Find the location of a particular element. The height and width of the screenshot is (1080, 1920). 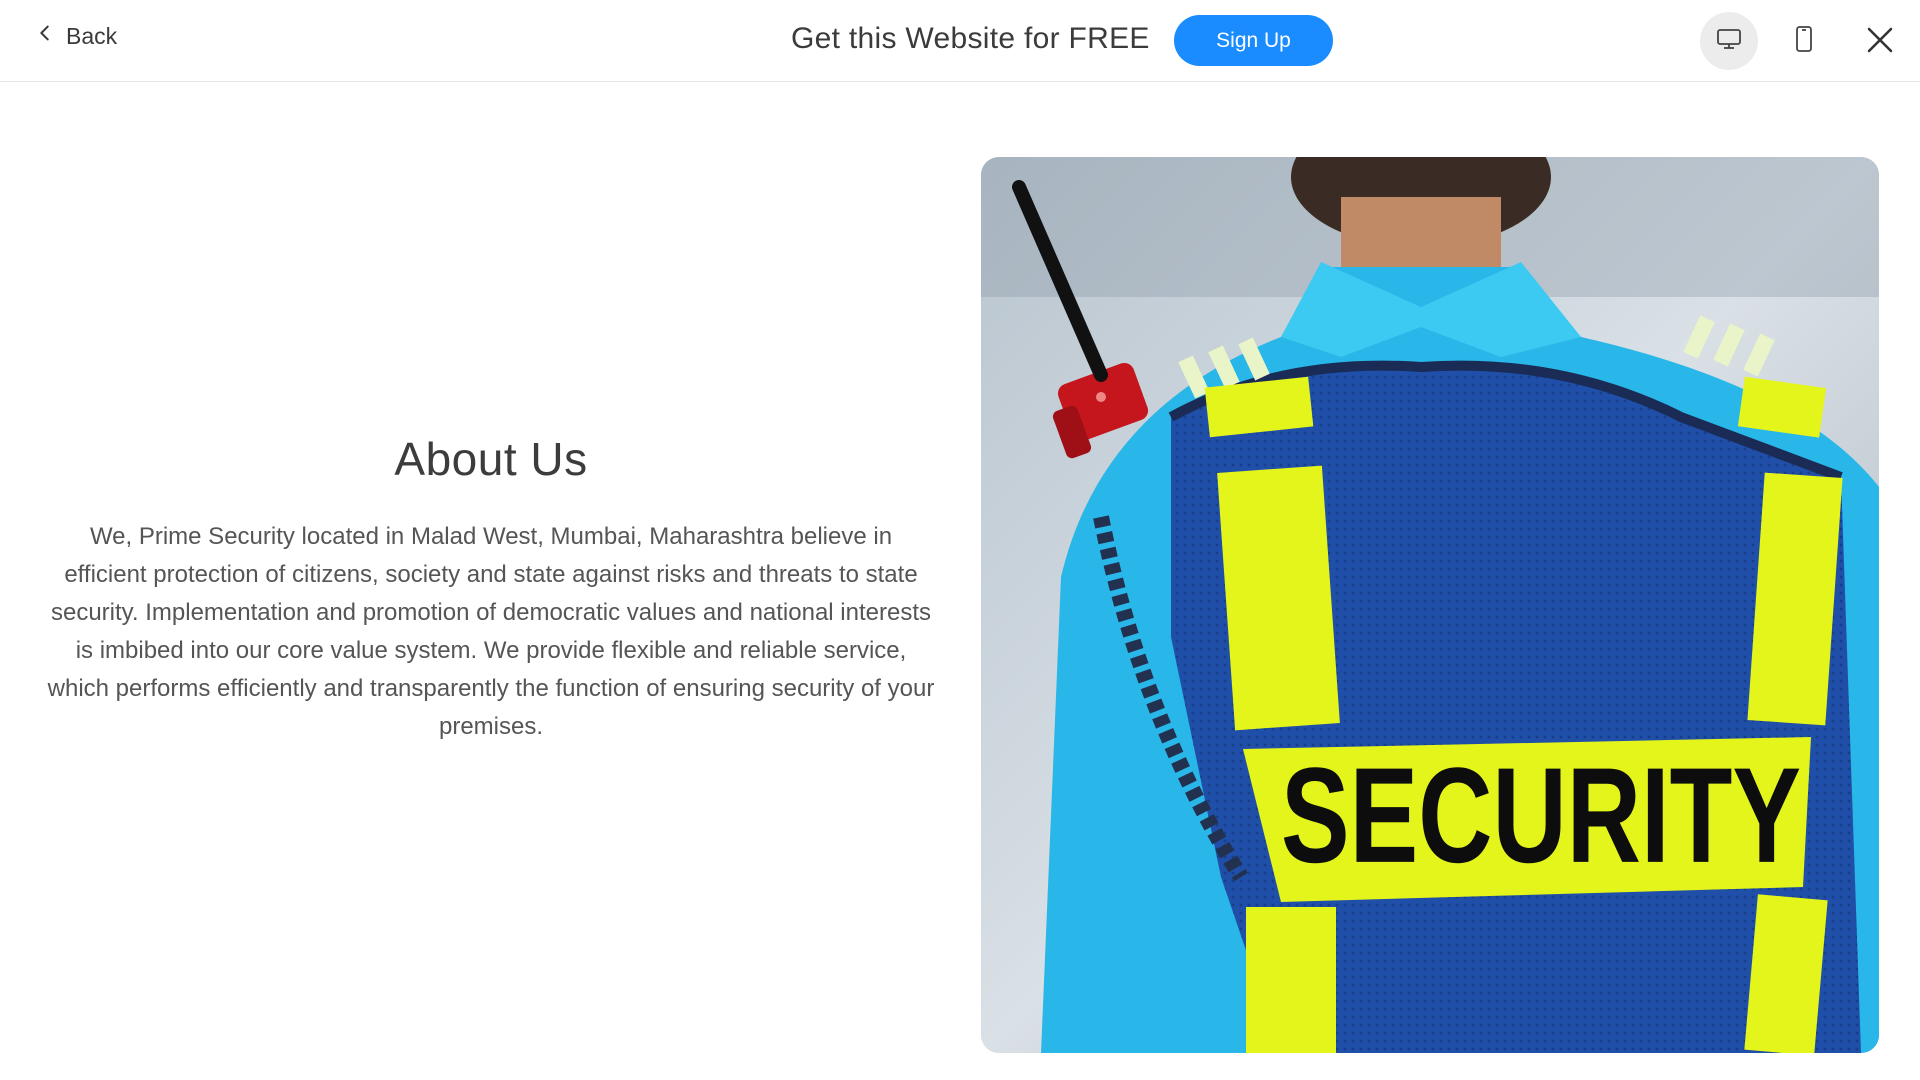

top-bar: Back Get this Website for FREE Sign Up is located at coordinates (960, 41).